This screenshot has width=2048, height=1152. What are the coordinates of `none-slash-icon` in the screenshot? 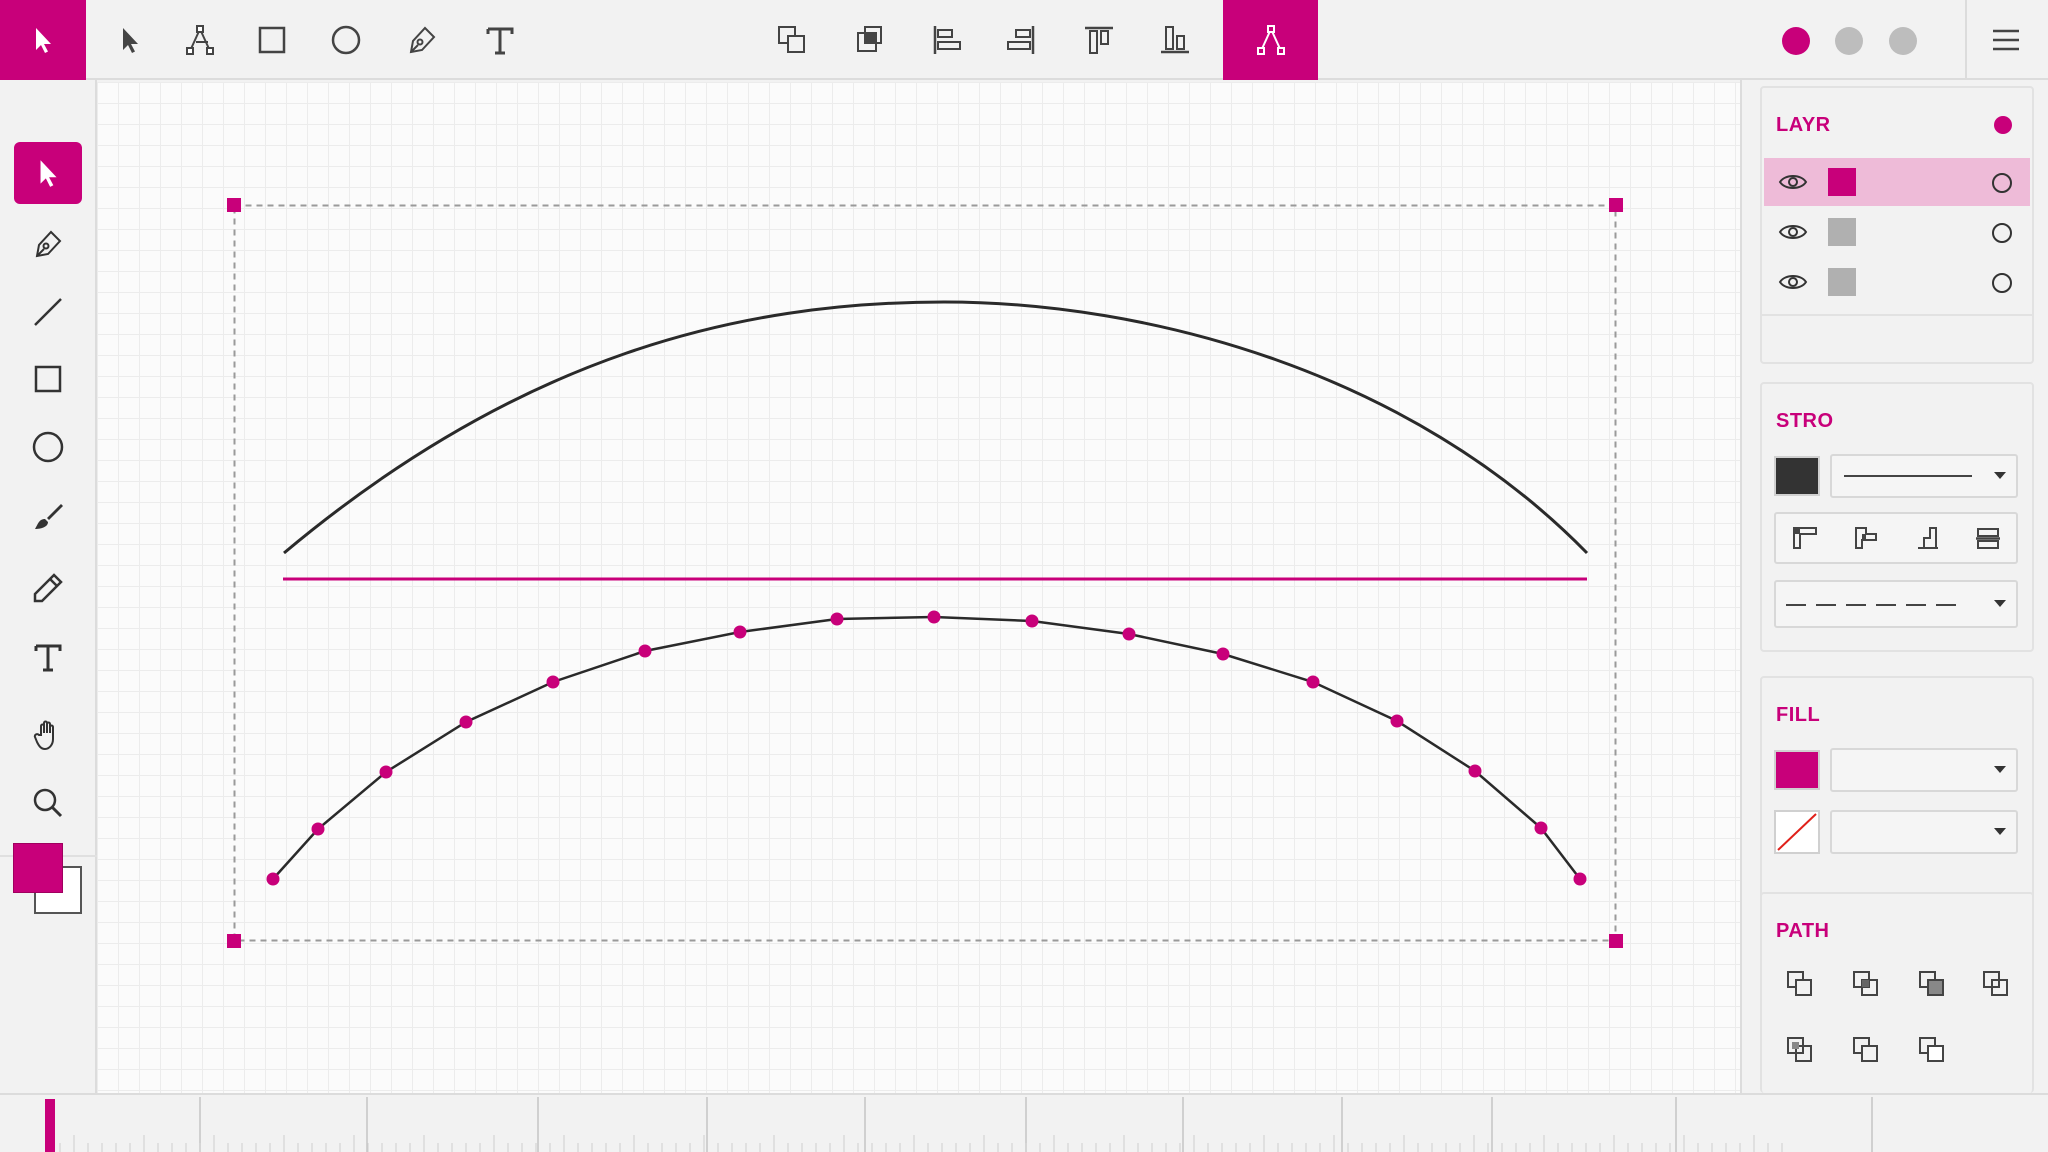 It's located at (1797, 832).